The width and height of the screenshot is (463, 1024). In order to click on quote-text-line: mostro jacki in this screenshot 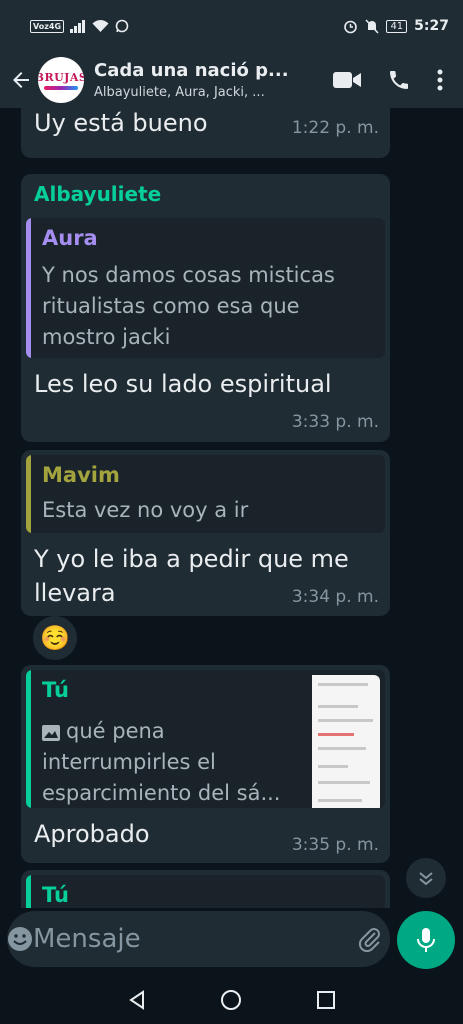, I will do `click(106, 337)`.